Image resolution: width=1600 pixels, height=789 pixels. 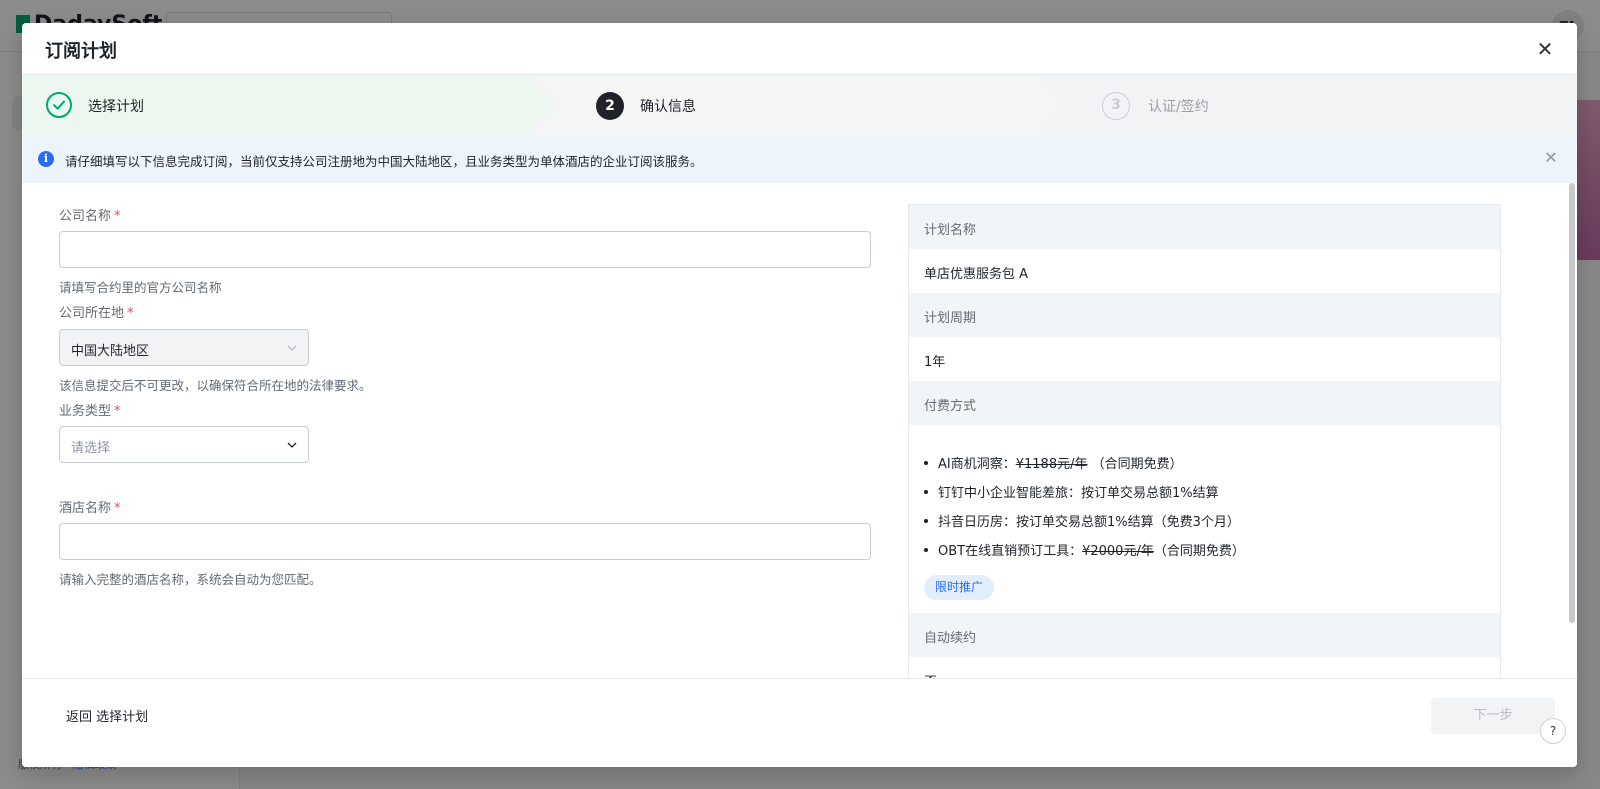 I want to click on list-item: AI商机洞察：¥1188元/年 （合同期免费）, so click(x=1204, y=467).